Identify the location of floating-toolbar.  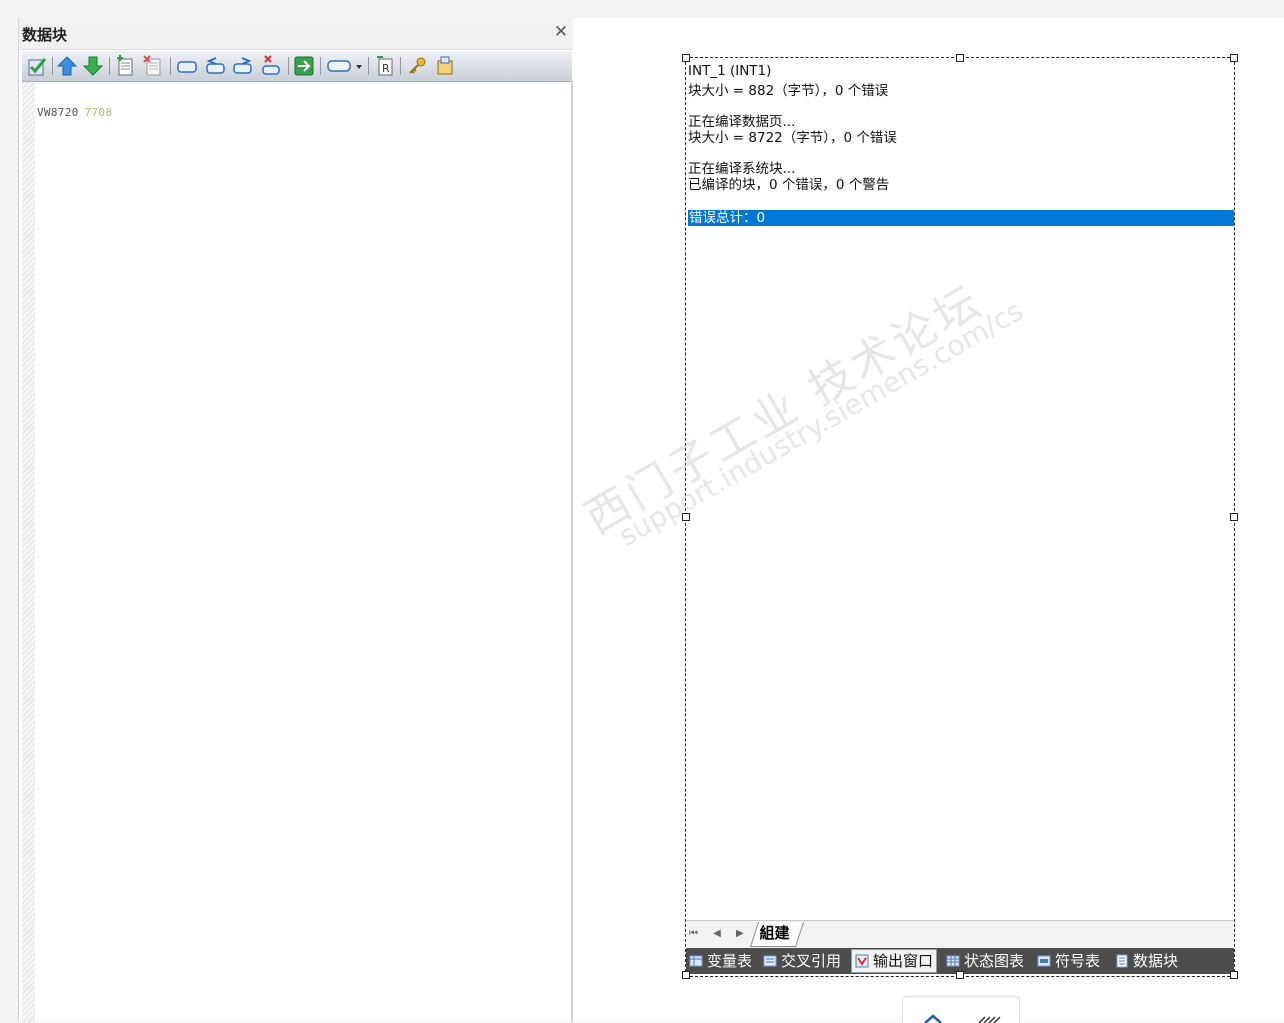
(961, 1009).